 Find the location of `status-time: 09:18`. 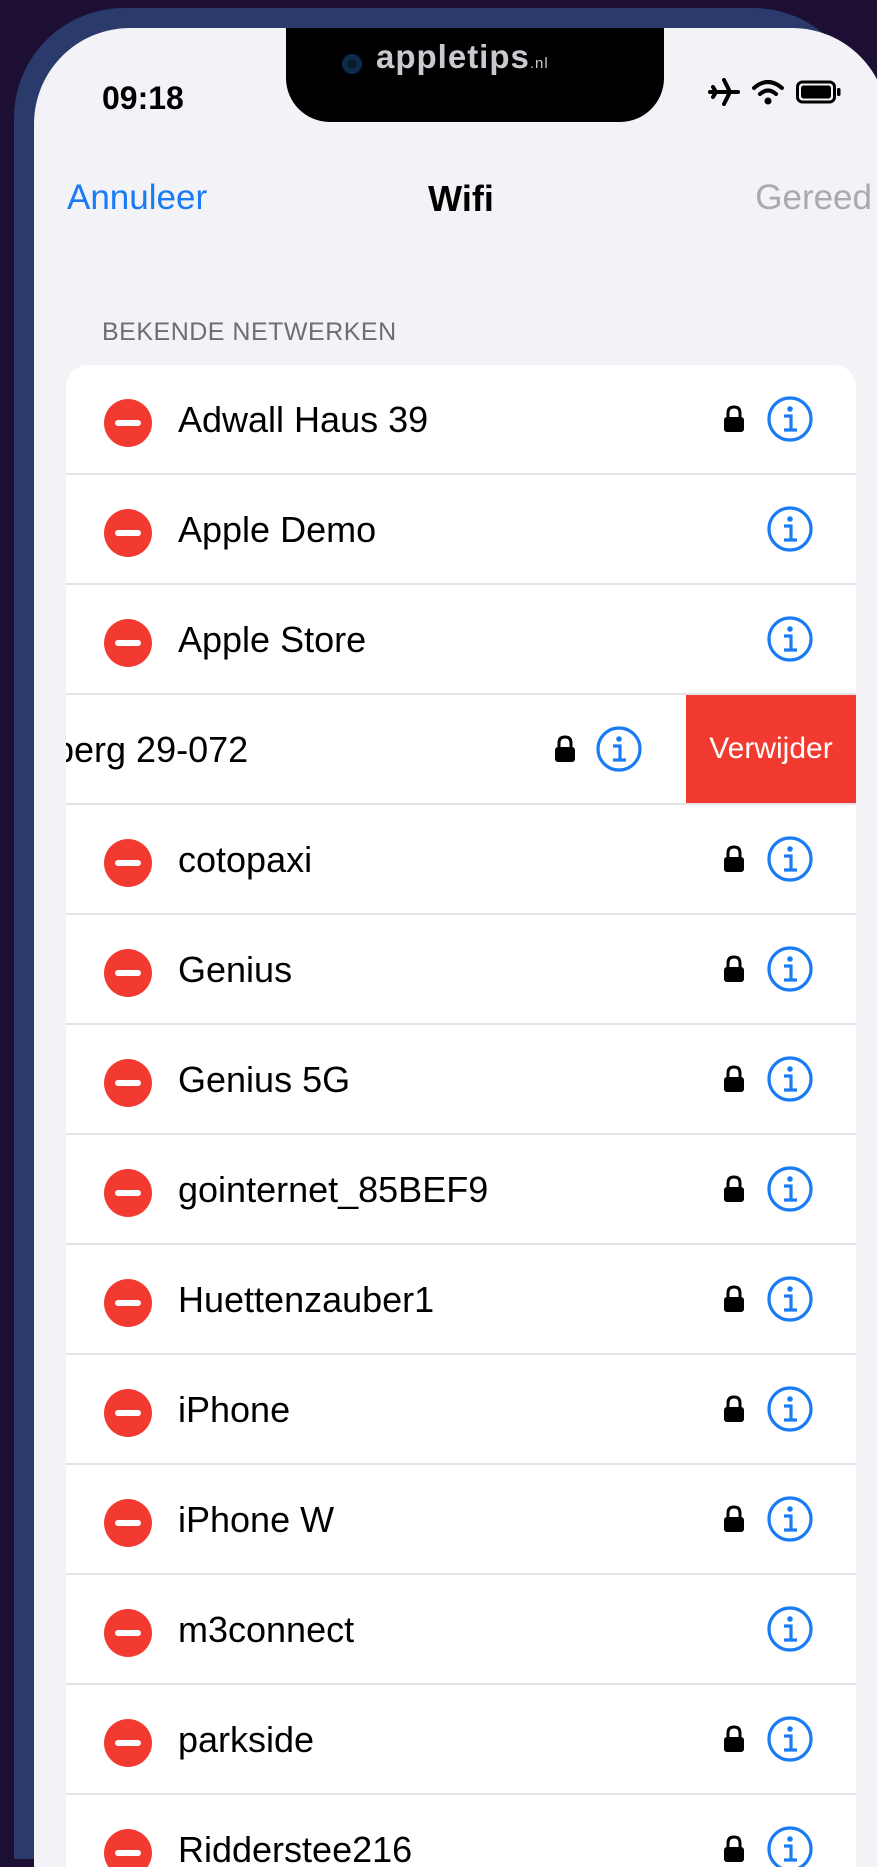

status-time: 09:18 is located at coordinates (143, 98).